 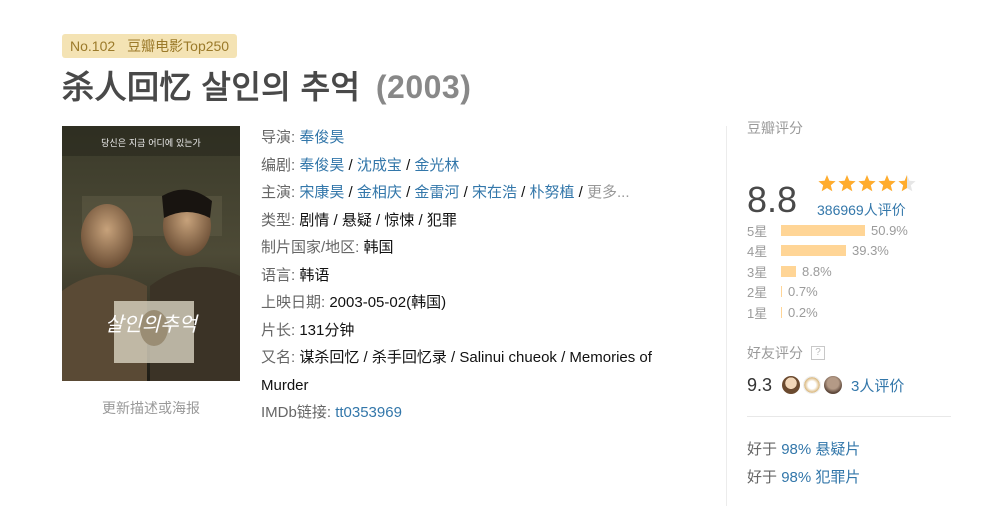 I want to click on rank-number: No.102, so click(x=93, y=46).